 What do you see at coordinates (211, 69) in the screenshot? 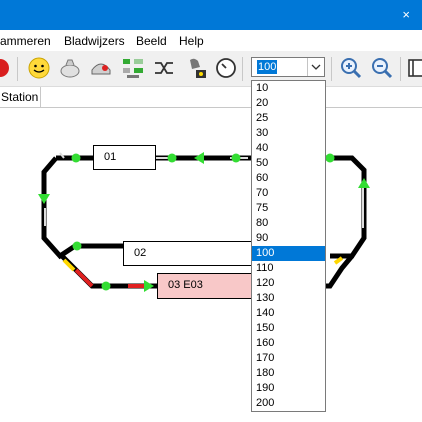
I see `toolbar` at bounding box center [211, 69].